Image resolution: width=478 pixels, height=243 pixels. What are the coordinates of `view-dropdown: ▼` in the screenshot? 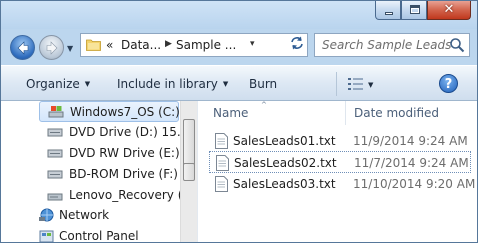 It's located at (370, 85).